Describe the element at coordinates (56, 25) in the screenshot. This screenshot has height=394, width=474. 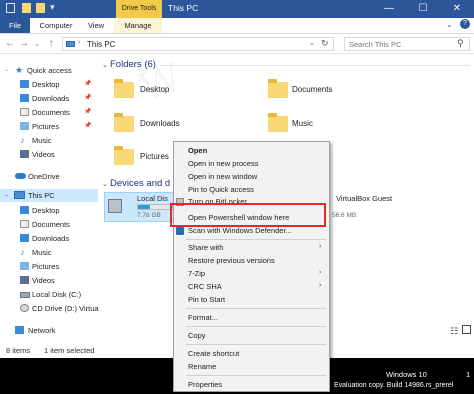
I see `tab-computer: Computer` at that location.